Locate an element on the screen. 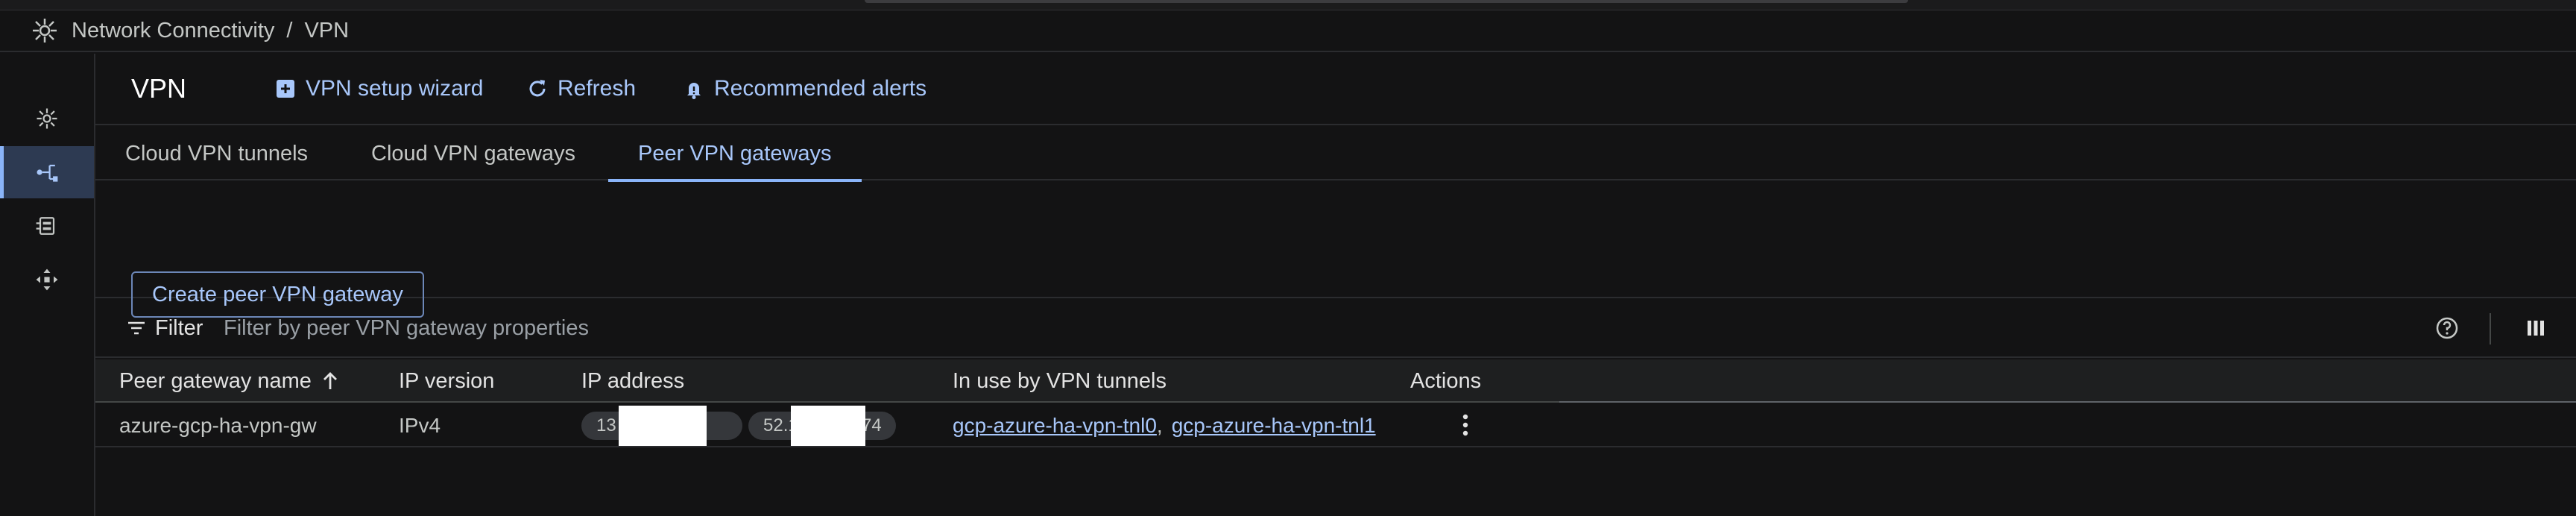  sidebar-item-hub is located at coordinates (47, 280).